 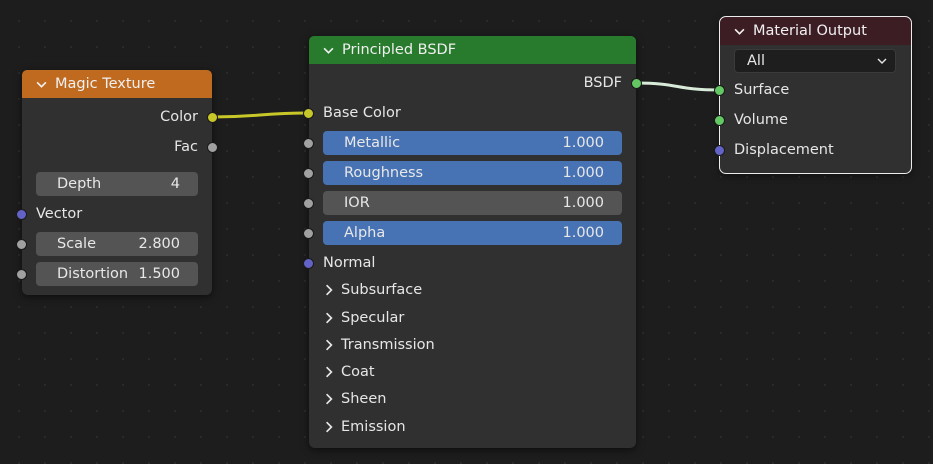 I want to click on roughness-input-socket, so click(x=308, y=173).